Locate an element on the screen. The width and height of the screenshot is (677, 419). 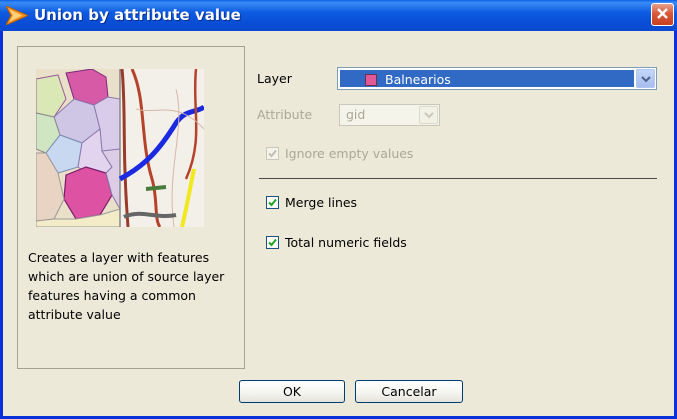
union-map-illustration is located at coordinates (120, 148).